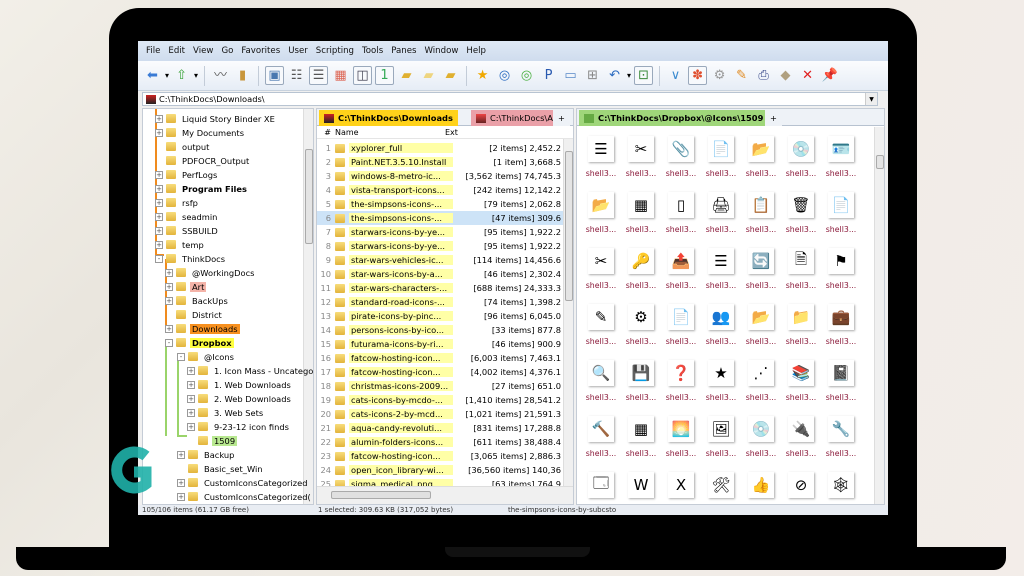 Image resolution: width=1024 pixels, height=576 pixels. What do you see at coordinates (879, 315) in the screenshot?
I see `thumbs-vertical-scrollbar` at bounding box center [879, 315].